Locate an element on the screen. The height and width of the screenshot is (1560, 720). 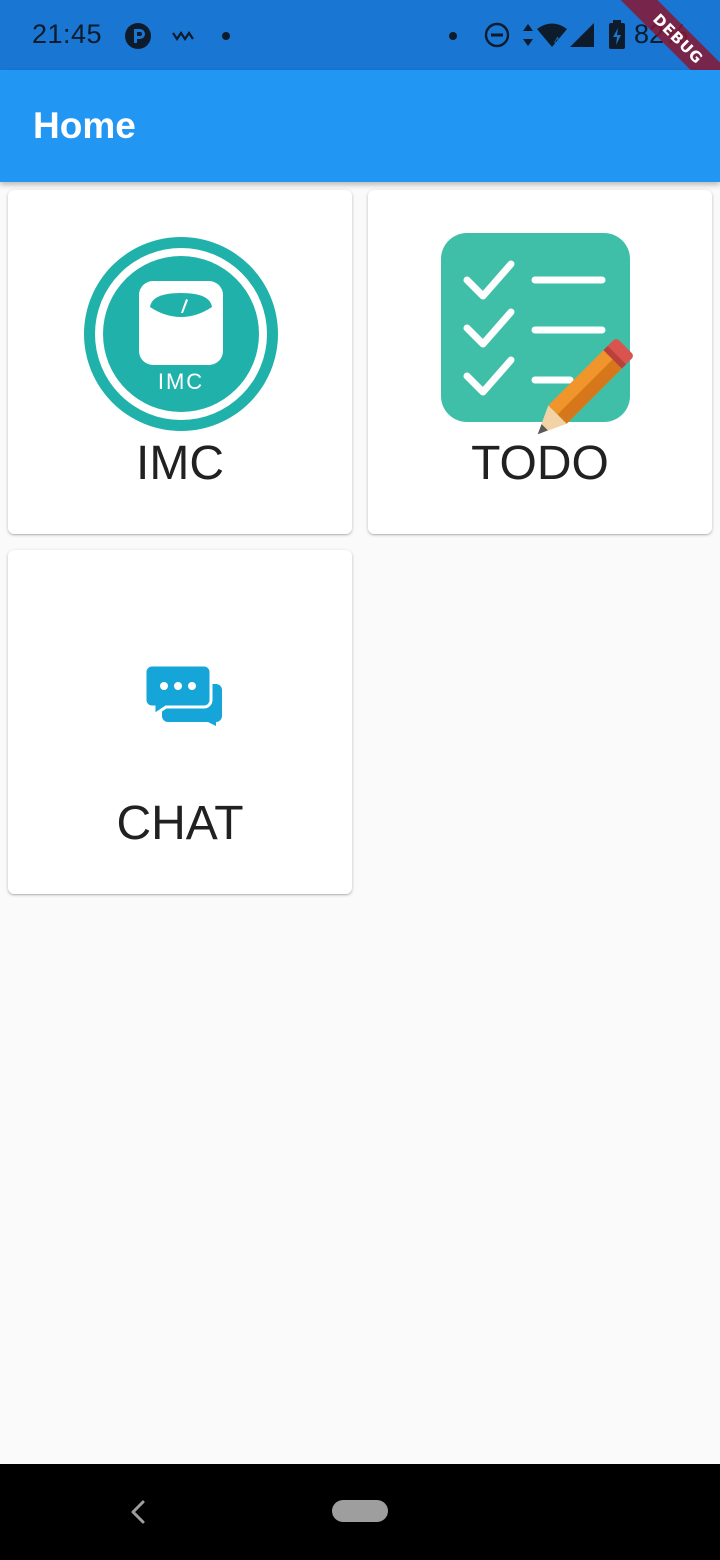
card-label: CHAT is located at coordinates (180, 823).